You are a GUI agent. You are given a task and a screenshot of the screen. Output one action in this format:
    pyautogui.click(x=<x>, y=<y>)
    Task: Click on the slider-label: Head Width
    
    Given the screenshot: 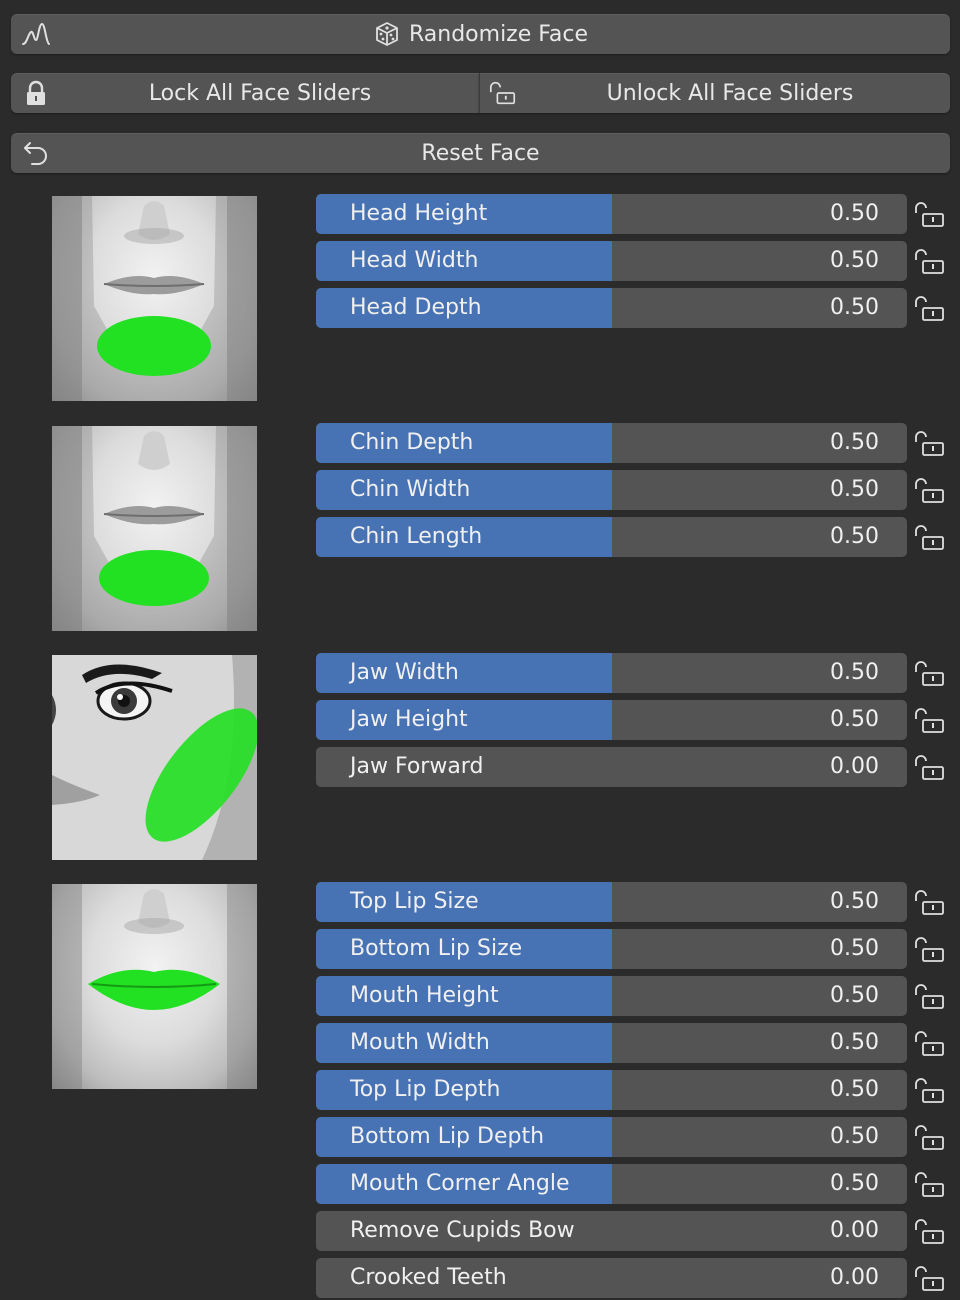 What is the action you would take?
    pyautogui.click(x=414, y=260)
    